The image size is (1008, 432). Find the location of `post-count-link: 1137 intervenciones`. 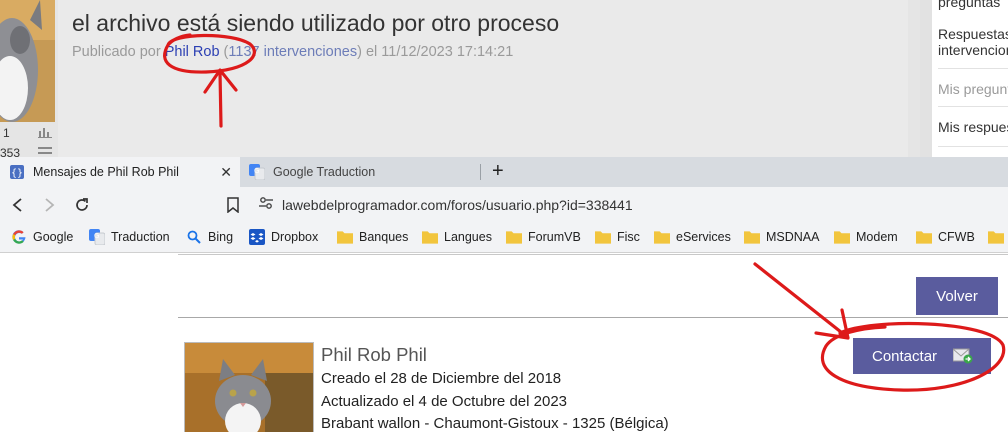

post-count-link: 1137 intervenciones is located at coordinates (292, 52).